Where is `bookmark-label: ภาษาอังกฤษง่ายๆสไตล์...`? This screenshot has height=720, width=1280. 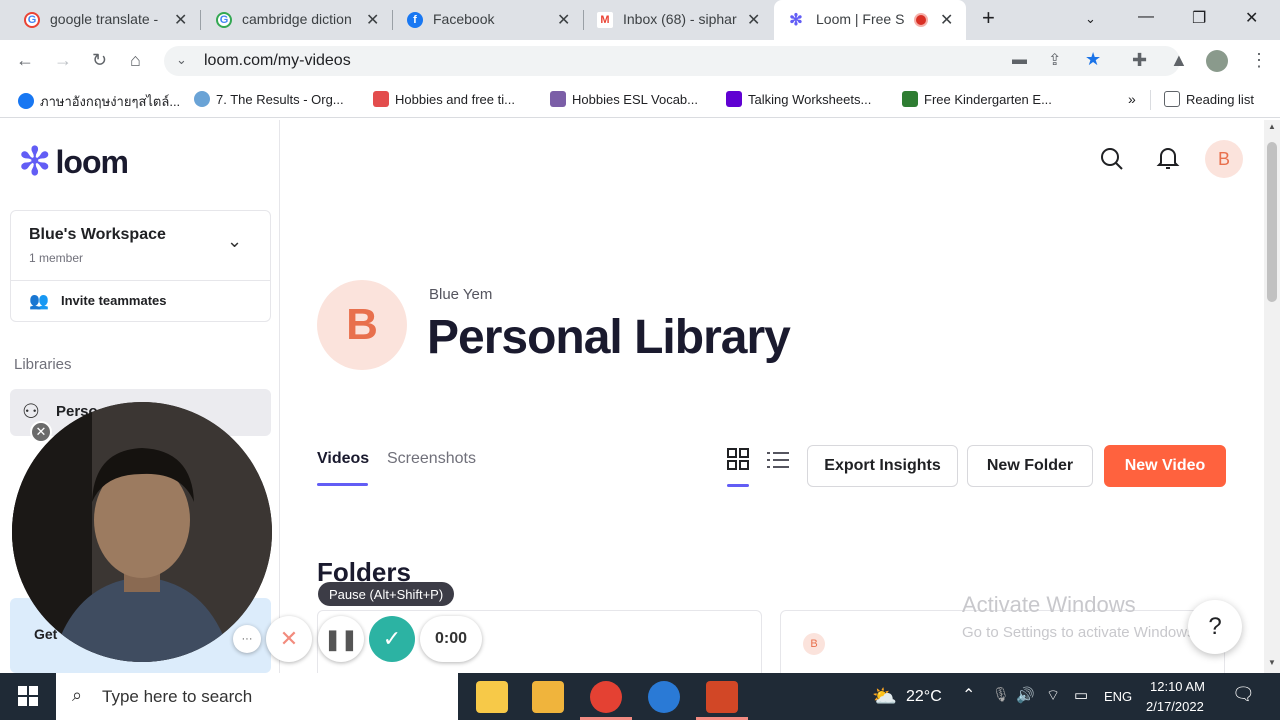
bookmark-label: ภาษาอังกฤษง่ายๆสไตล์... is located at coordinates (110, 101).